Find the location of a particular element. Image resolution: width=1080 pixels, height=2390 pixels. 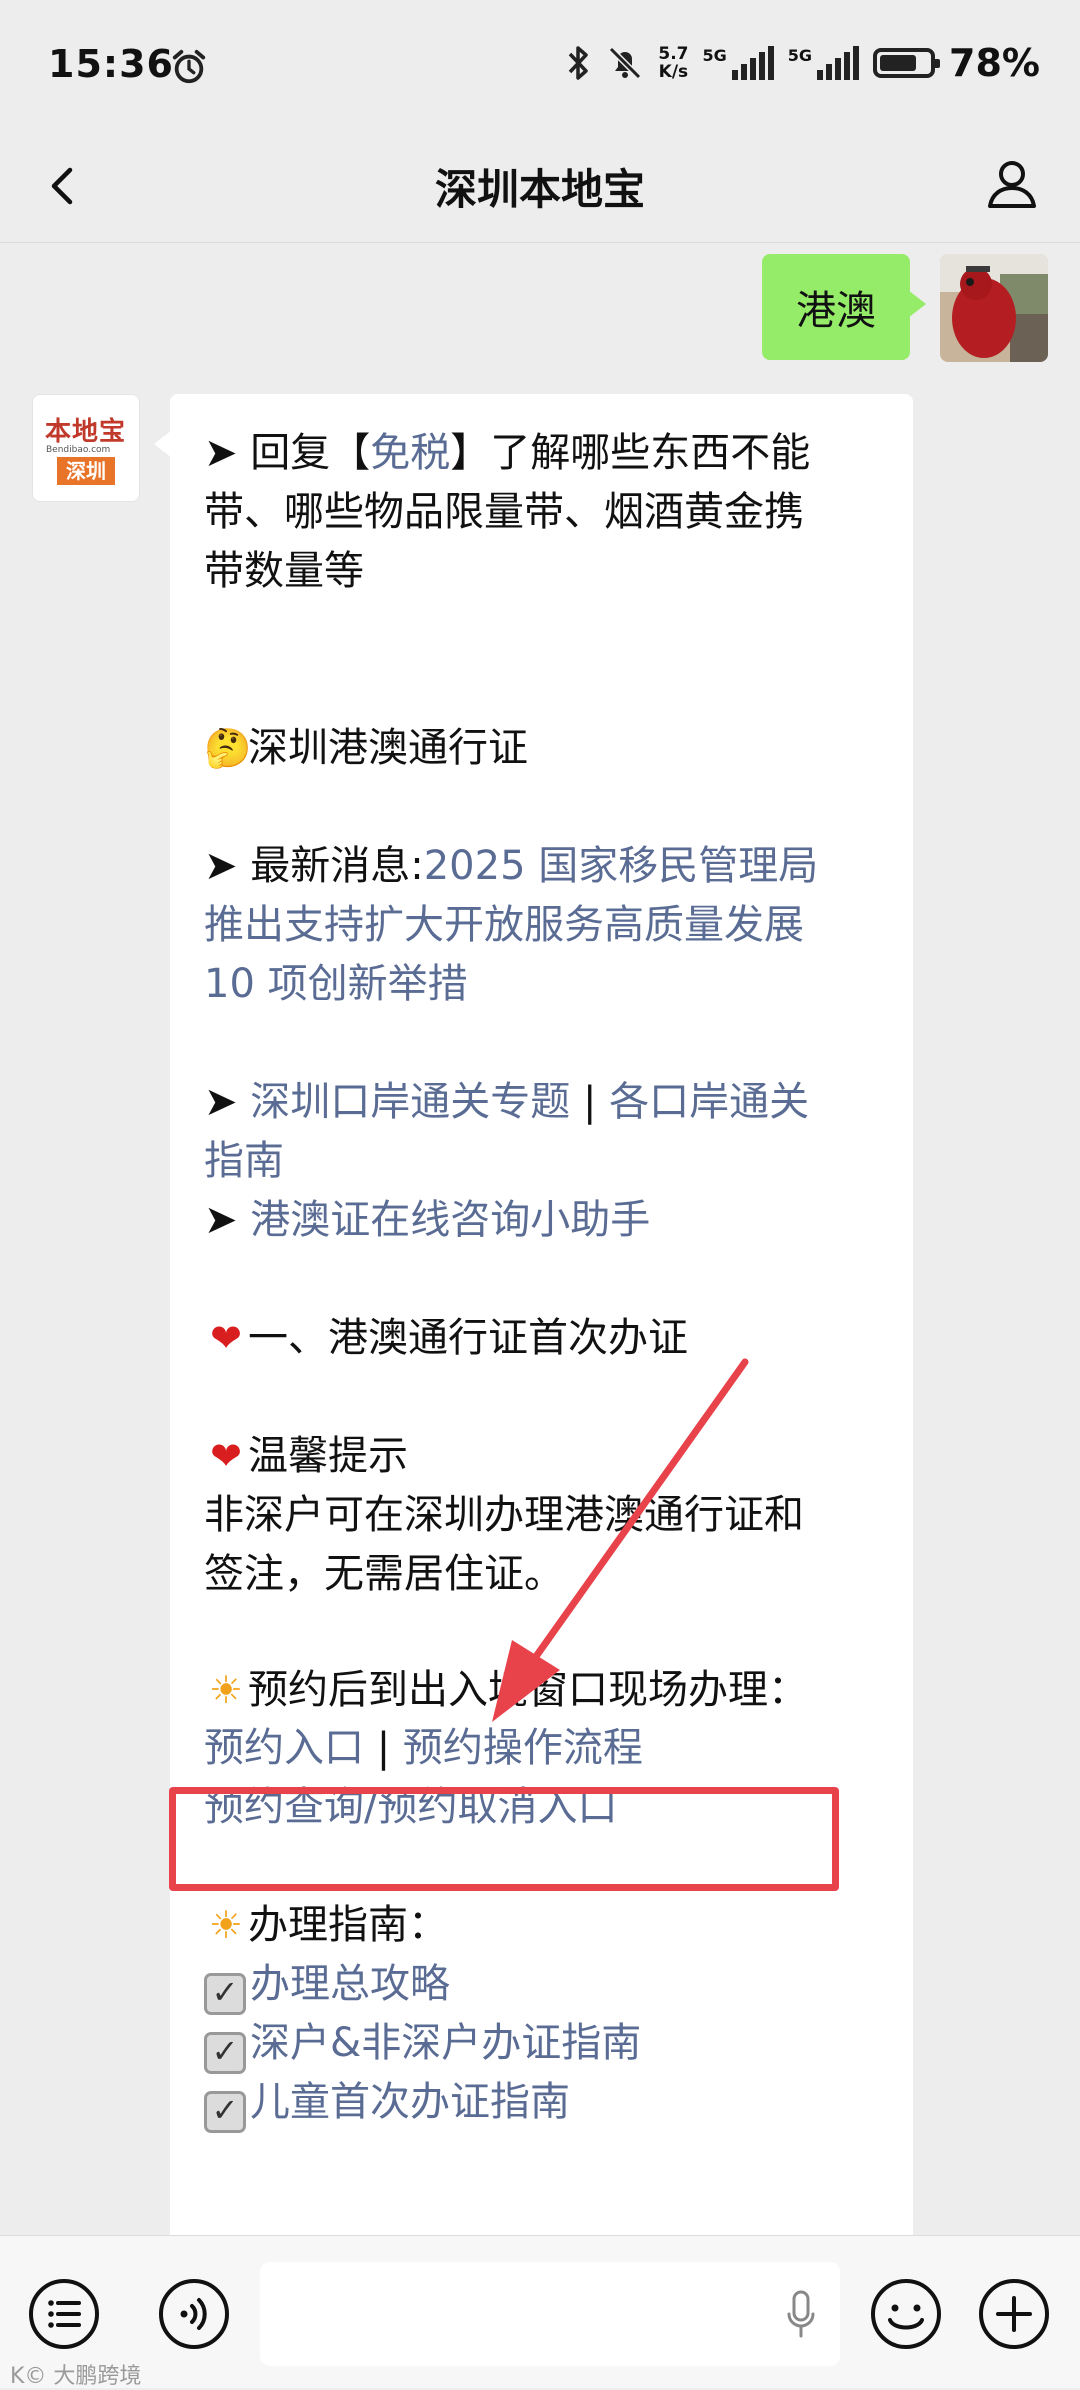

online-assistant-link: 港澳证在线咨询小助手 is located at coordinates (450, 1220).